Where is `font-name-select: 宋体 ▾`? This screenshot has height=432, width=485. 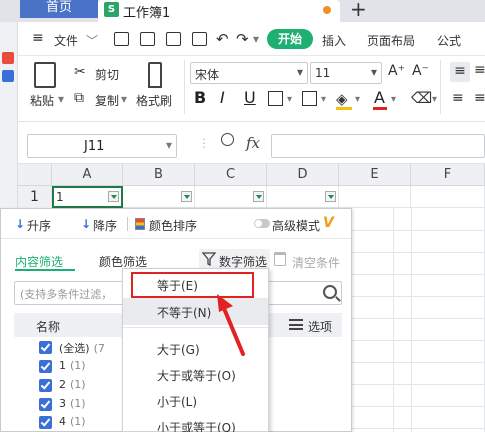 font-name-select: 宋体 ▾ is located at coordinates (249, 73).